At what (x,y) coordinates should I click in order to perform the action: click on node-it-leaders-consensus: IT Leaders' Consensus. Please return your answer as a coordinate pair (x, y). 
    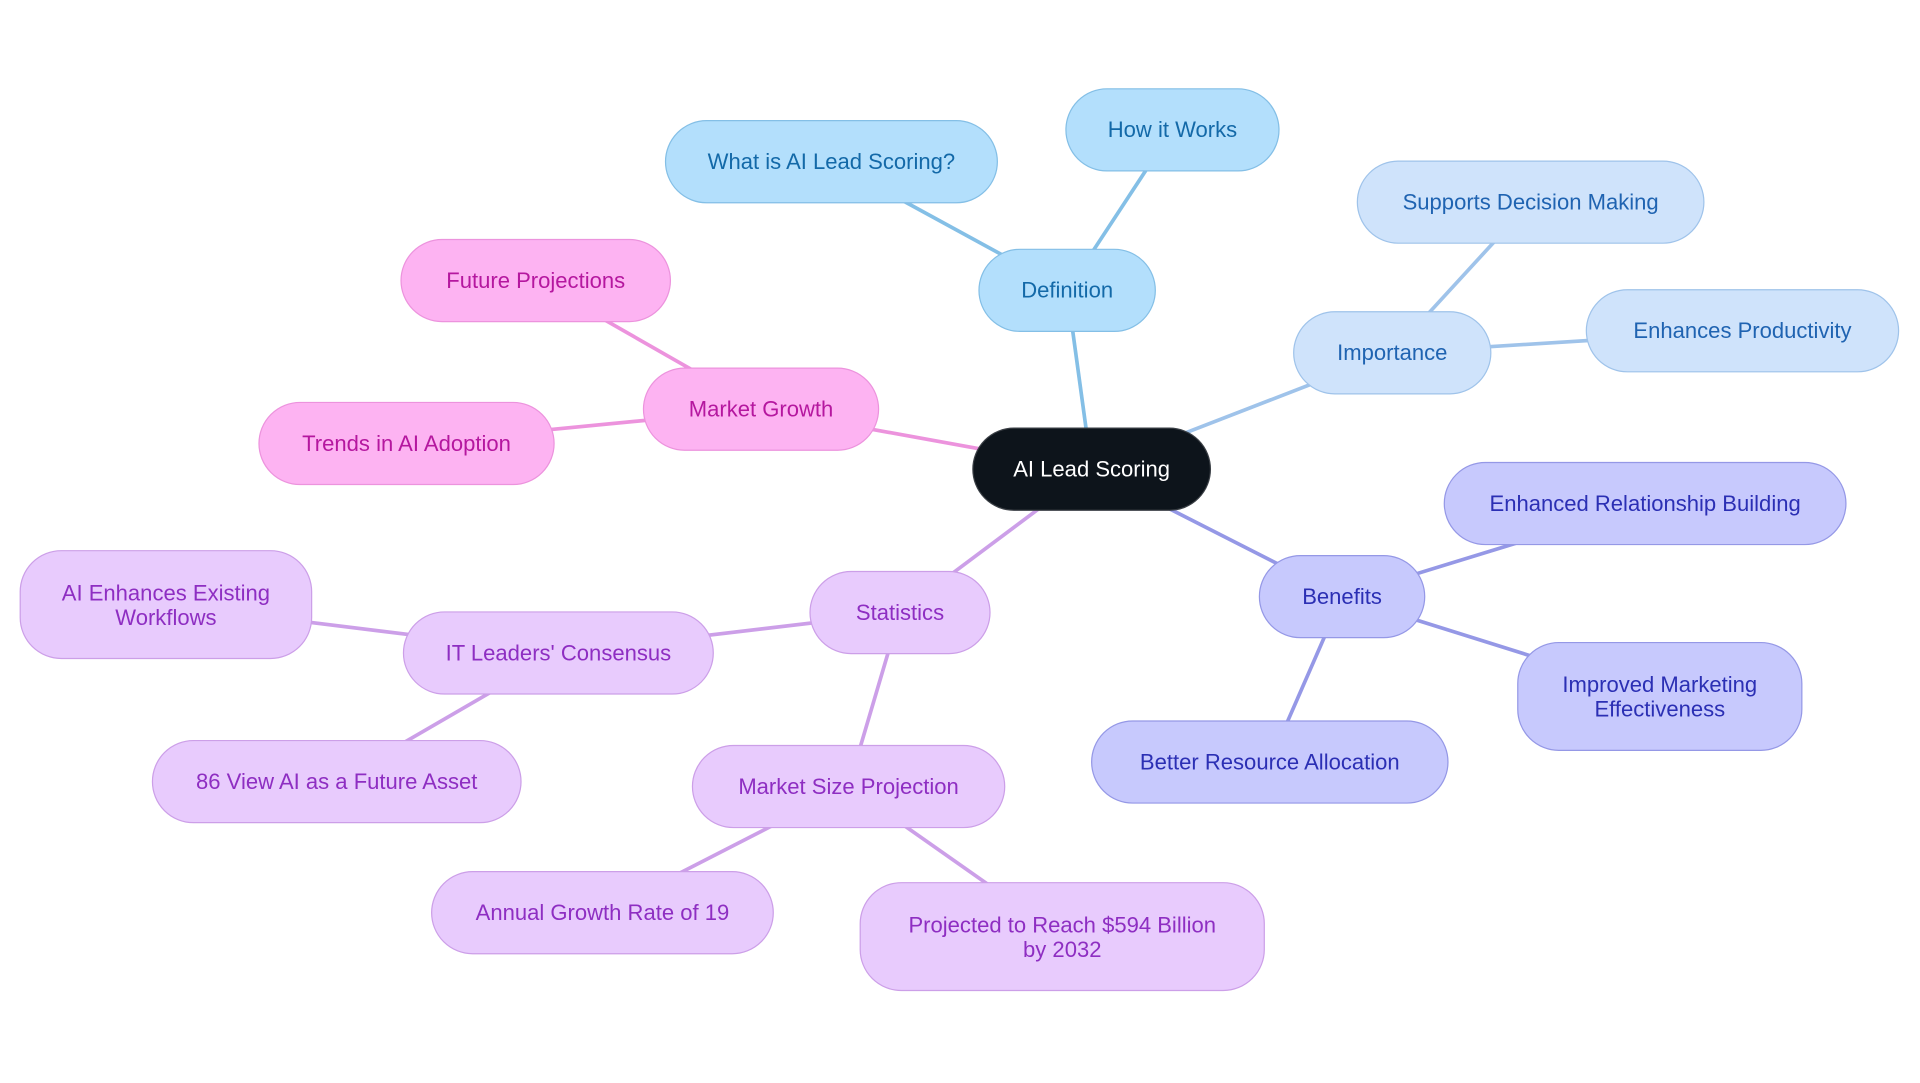
    Looking at the image, I should click on (558, 653).